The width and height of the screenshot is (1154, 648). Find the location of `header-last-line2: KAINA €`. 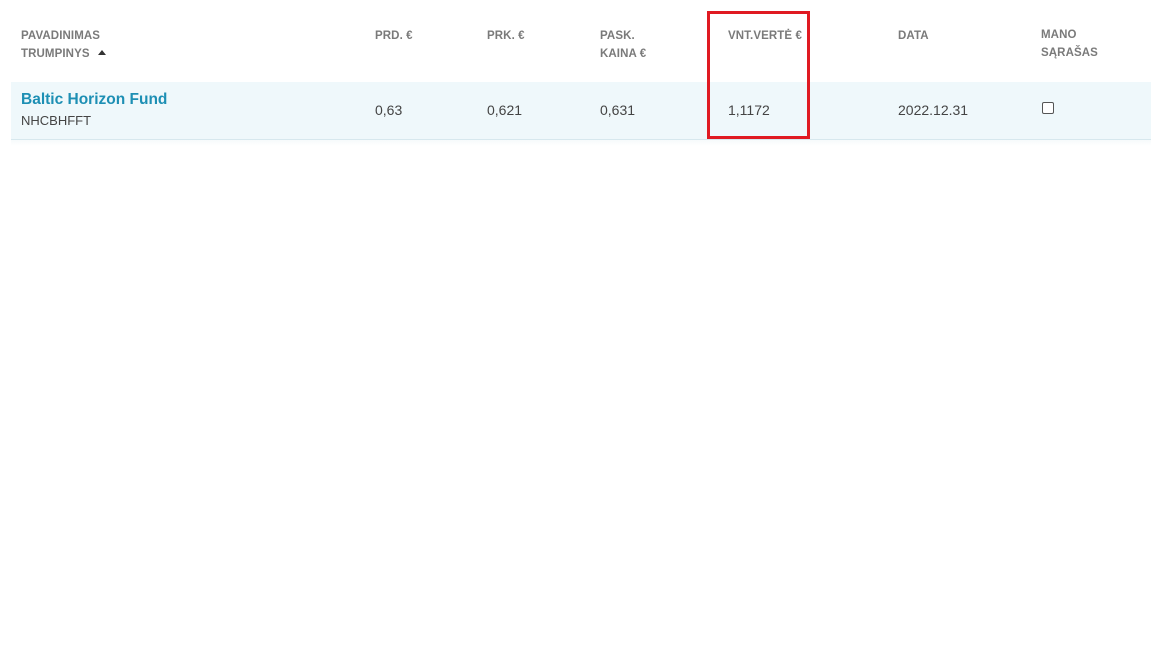

header-last-line2: KAINA € is located at coordinates (623, 54).